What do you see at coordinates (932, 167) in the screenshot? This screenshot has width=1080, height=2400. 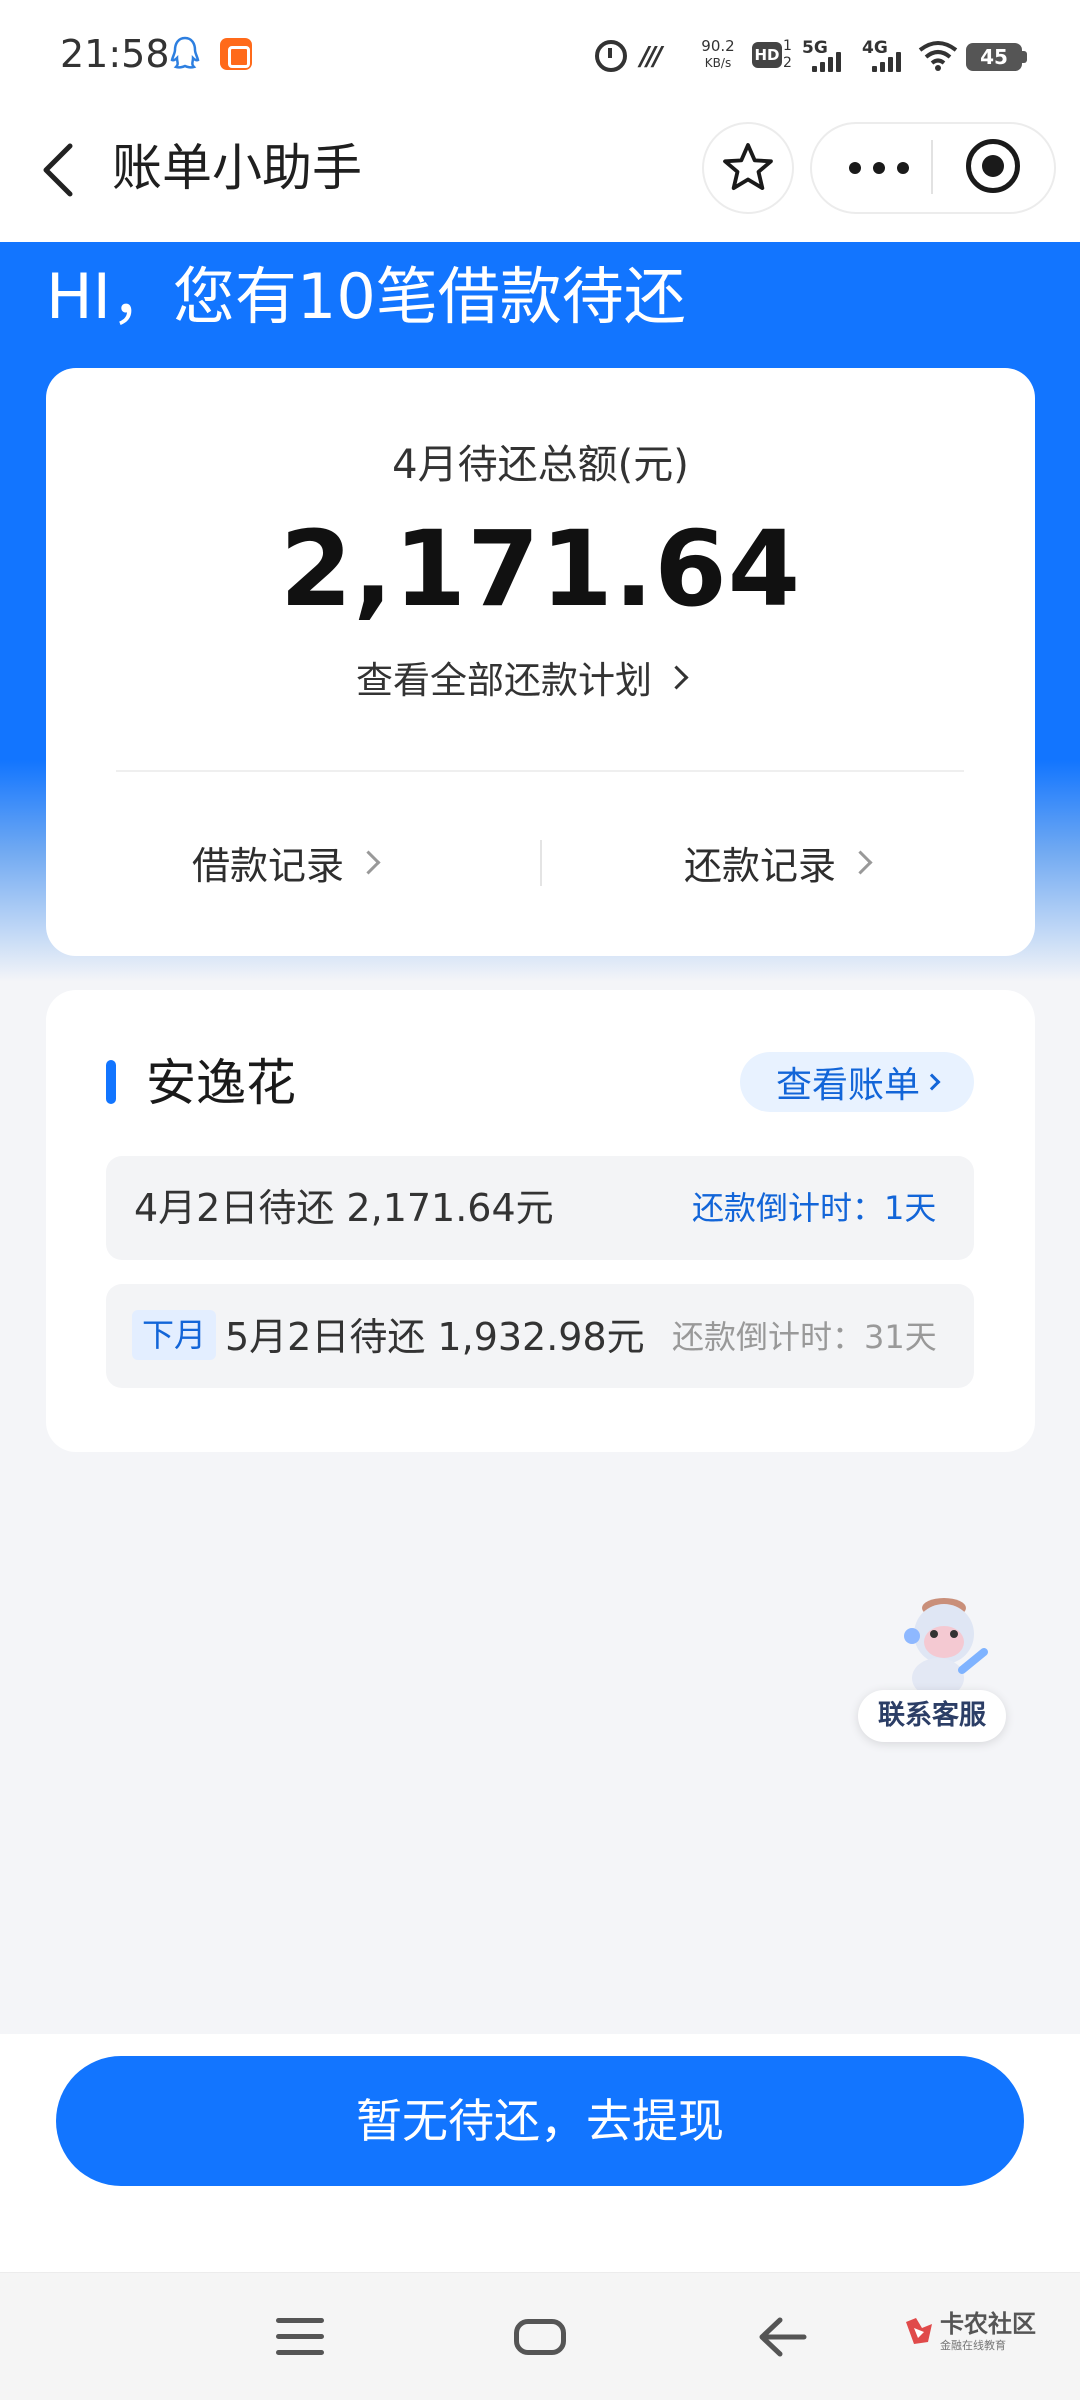 I see `capsule-divider` at bounding box center [932, 167].